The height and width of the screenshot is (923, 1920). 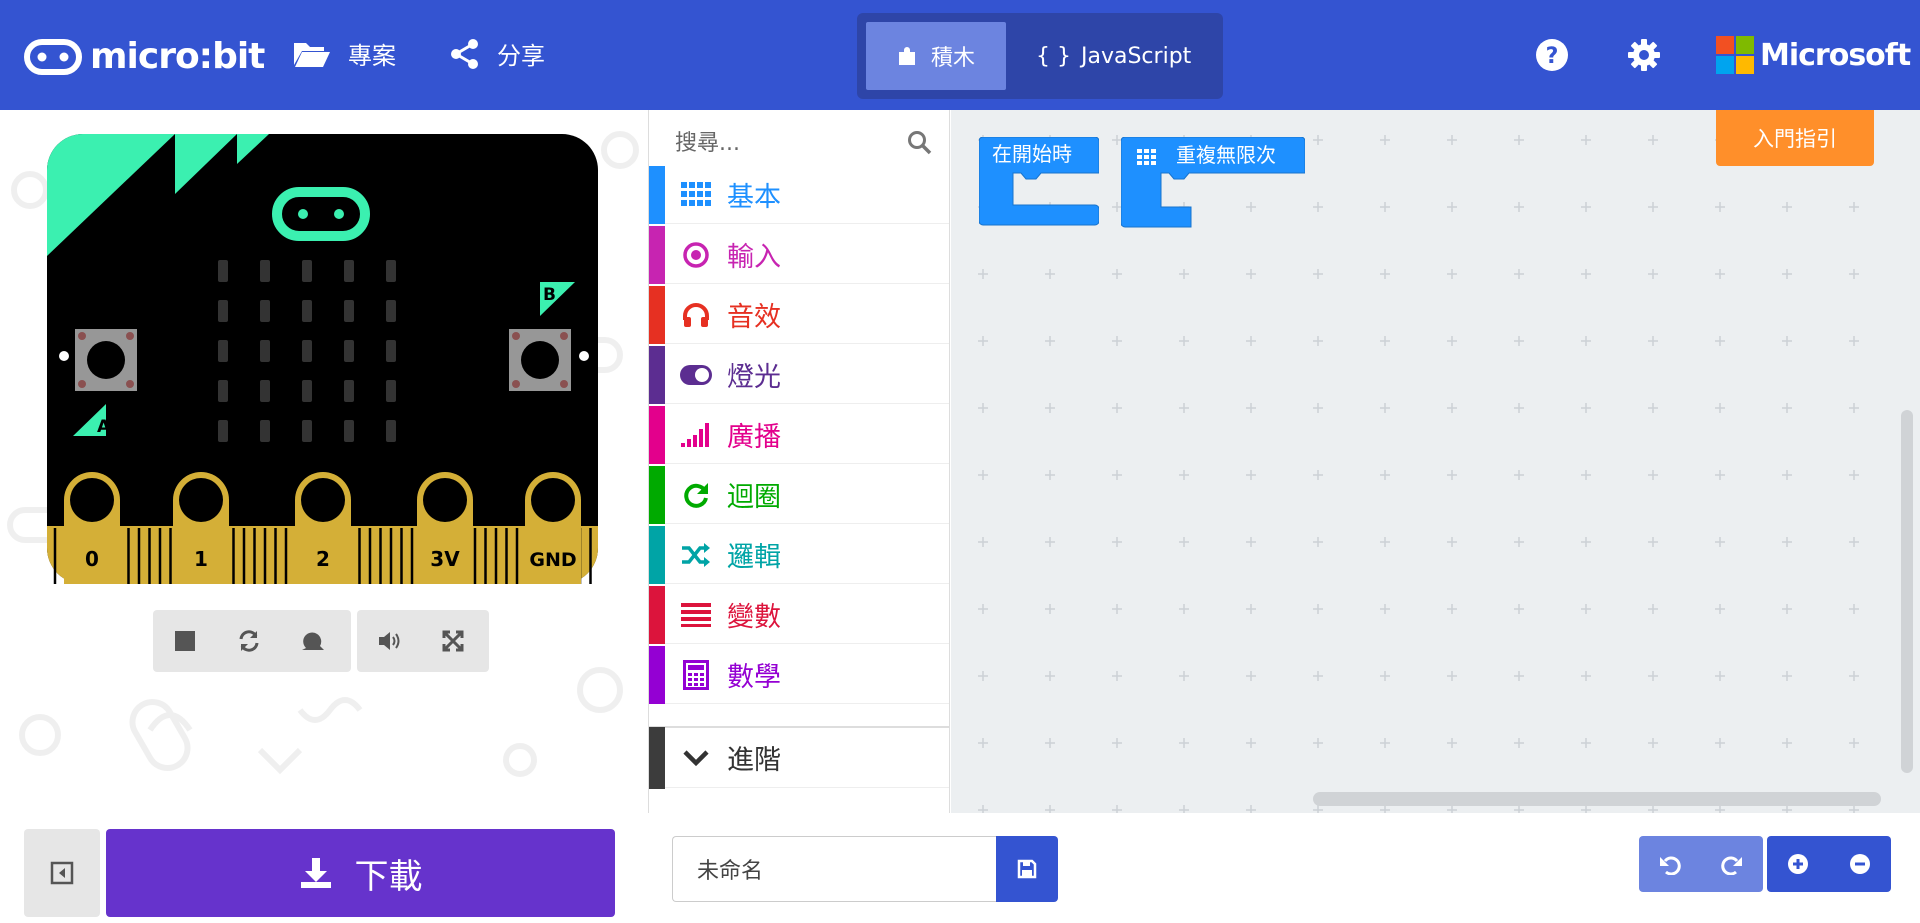 I want to click on undo-button, so click(x=1670, y=864).